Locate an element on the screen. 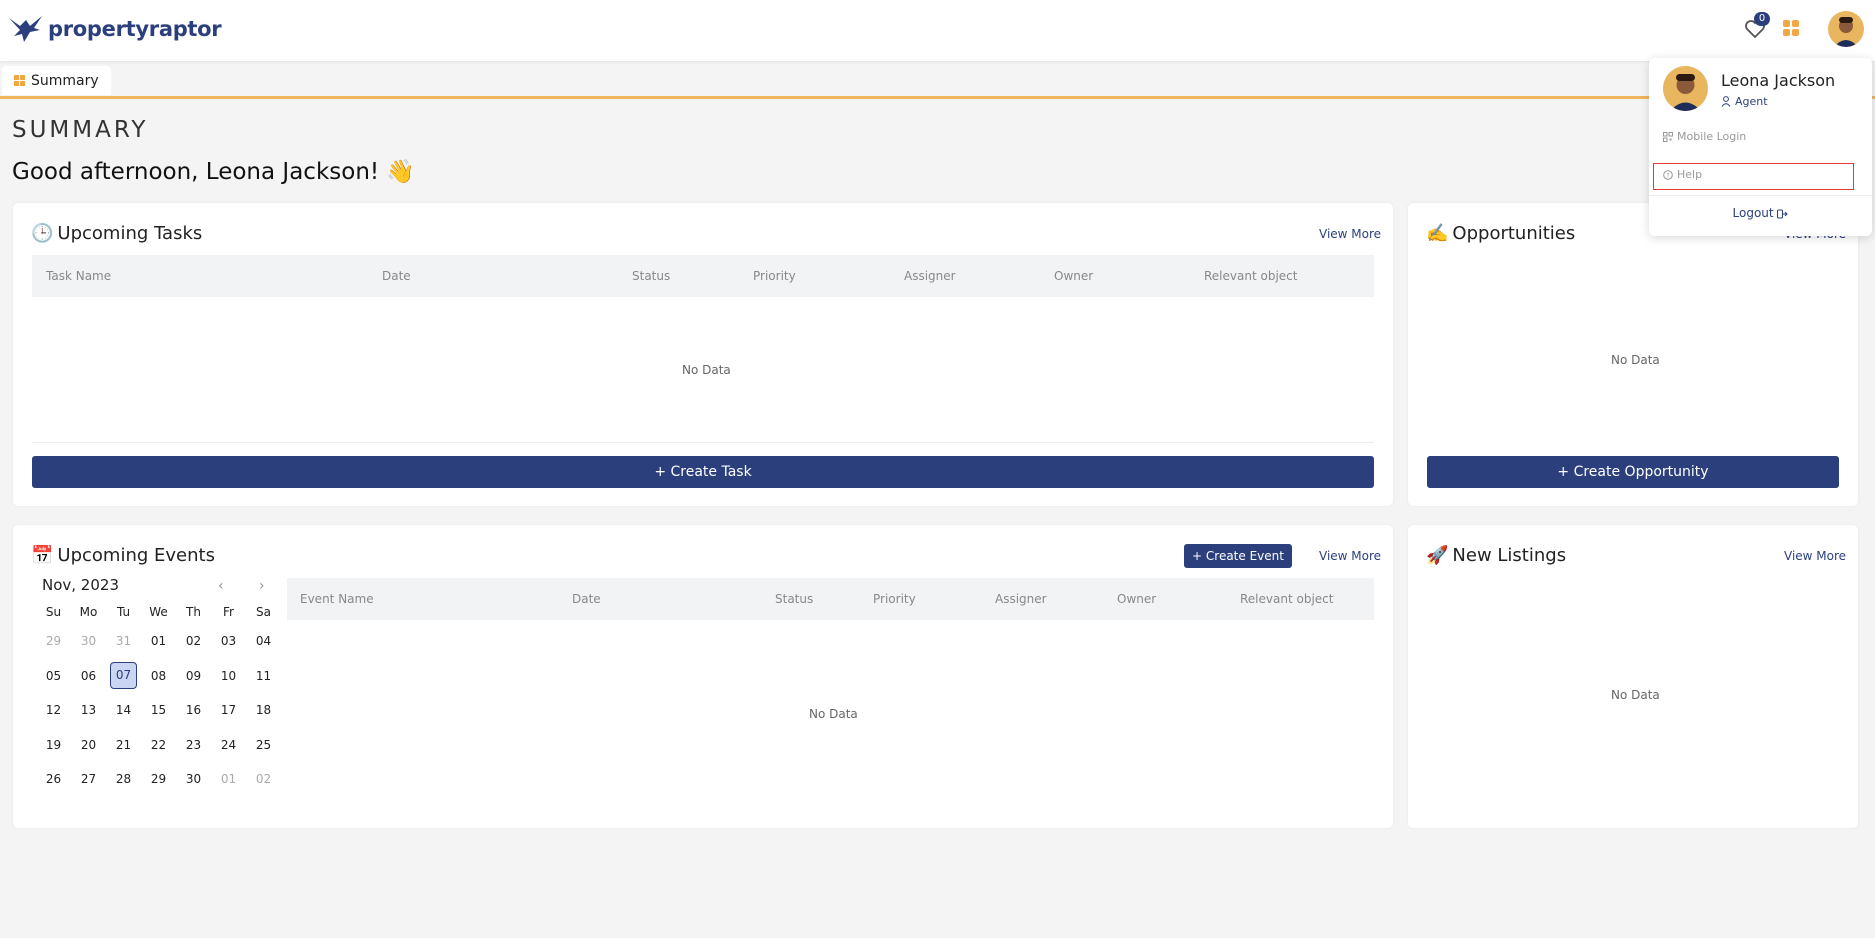  question-circle-icon: ? is located at coordinates (1668, 174).